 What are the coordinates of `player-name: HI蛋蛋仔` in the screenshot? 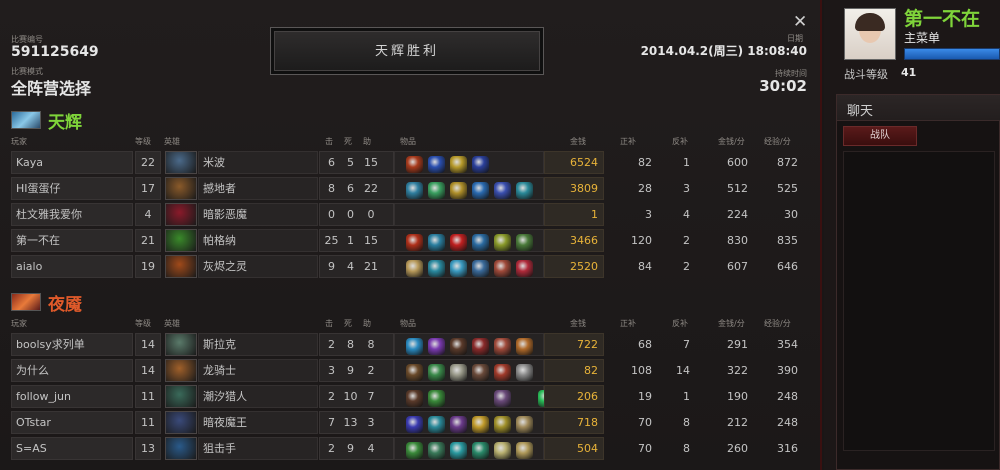 It's located at (72, 188).